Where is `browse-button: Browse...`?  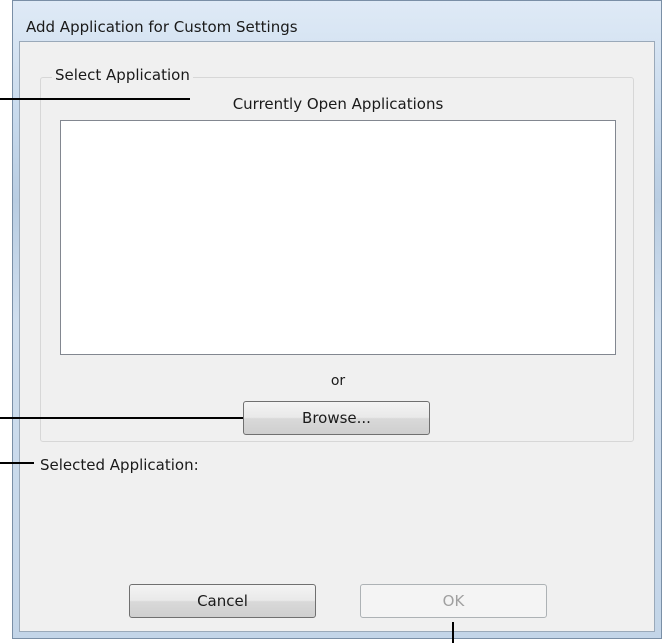
browse-button: Browse... is located at coordinates (336, 418).